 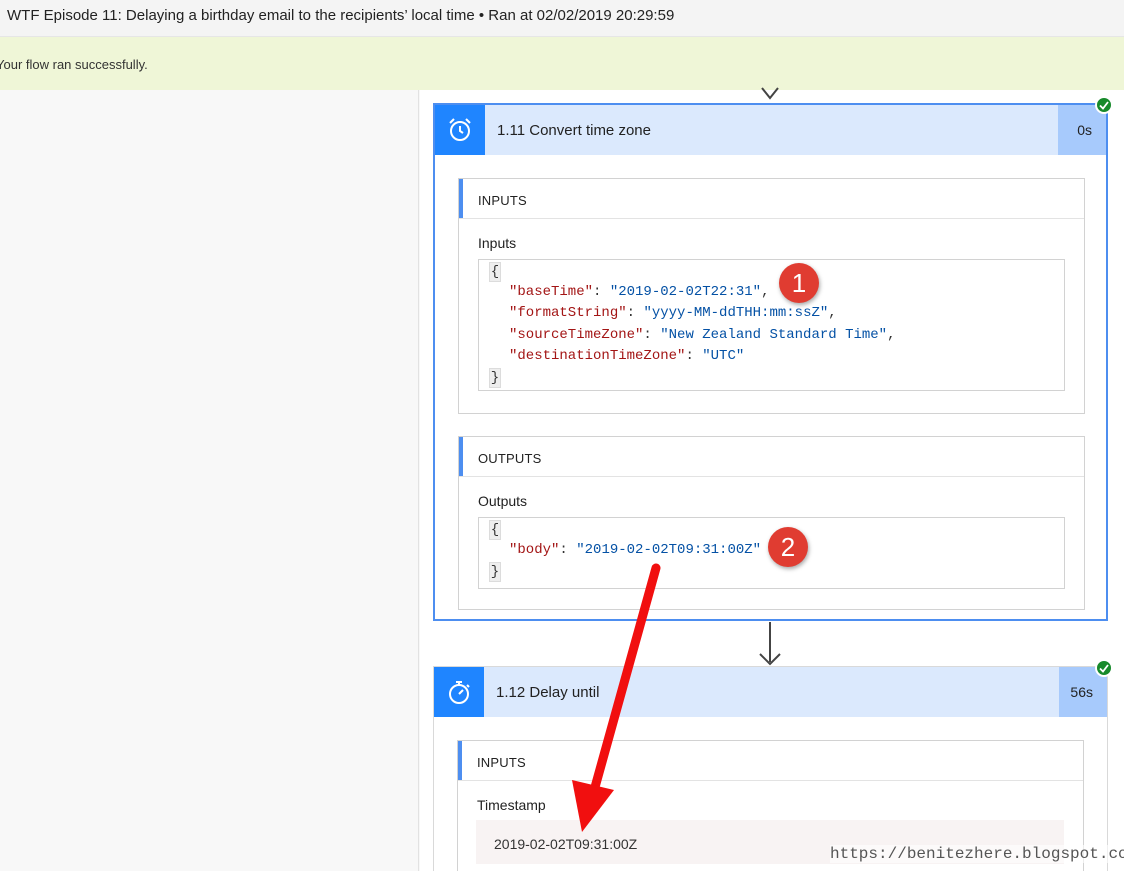 What do you see at coordinates (616, 697) in the screenshot?
I see `annotation-arrow` at bounding box center [616, 697].